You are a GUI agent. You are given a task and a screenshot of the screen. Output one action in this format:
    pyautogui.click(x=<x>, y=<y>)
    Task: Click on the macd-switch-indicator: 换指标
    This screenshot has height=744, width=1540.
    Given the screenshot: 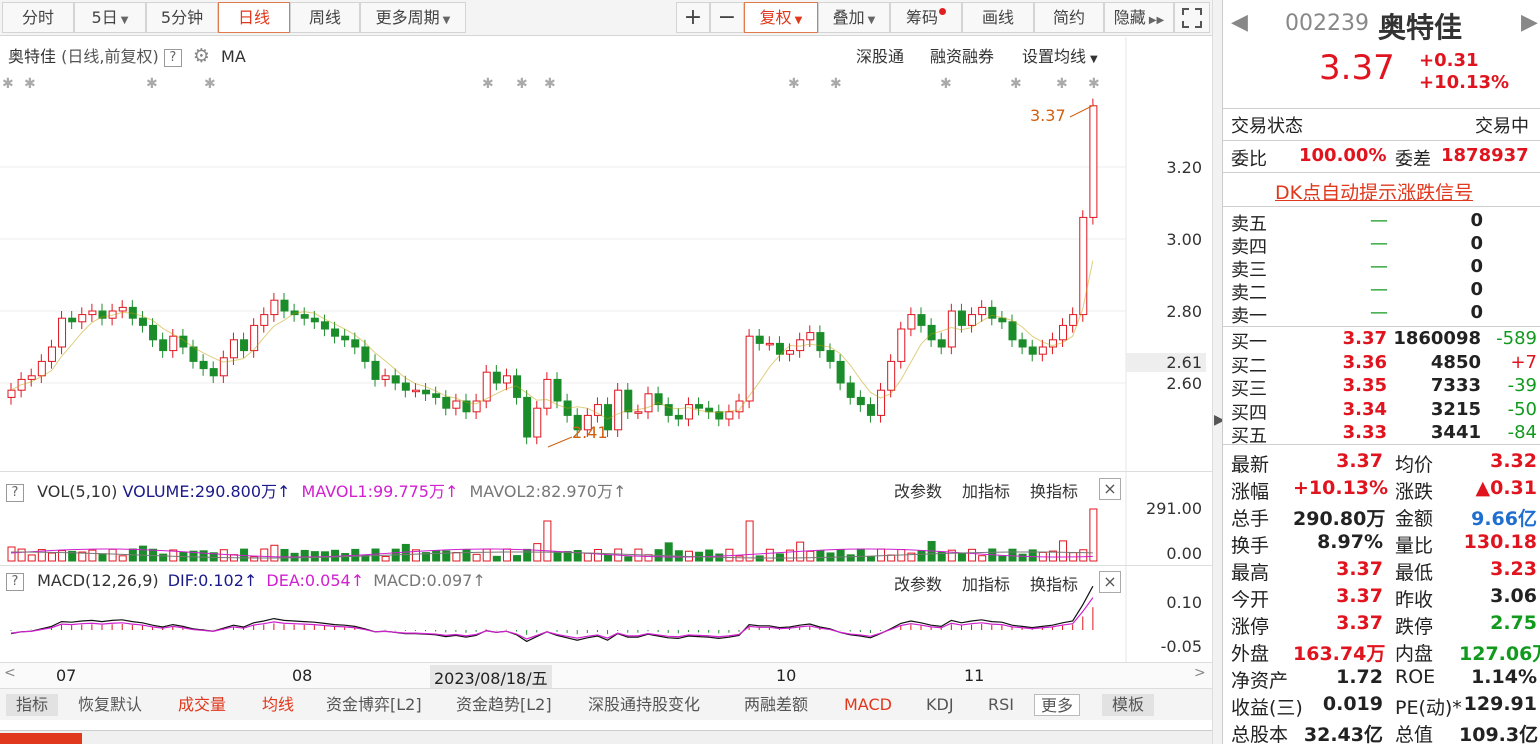 What is the action you would take?
    pyautogui.click(x=1054, y=583)
    